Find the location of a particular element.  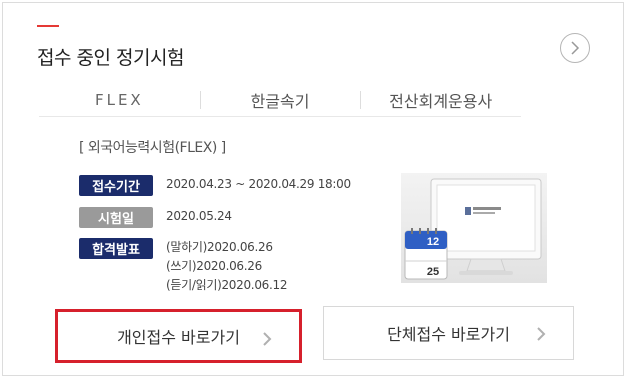

registration-period-row: 접수기간 2020.04.23 ~ 2020.04.29 18:00 is located at coordinates (215, 185).